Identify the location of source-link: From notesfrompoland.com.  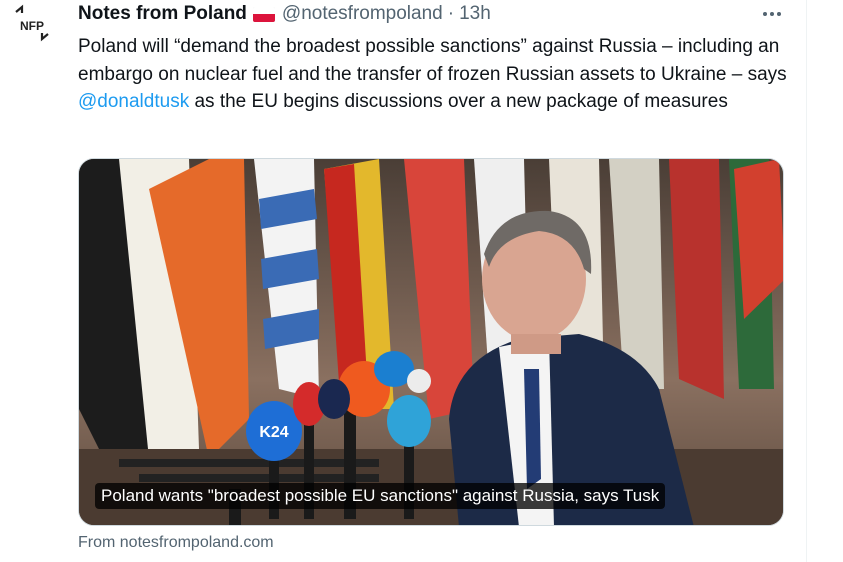
(176, 543).